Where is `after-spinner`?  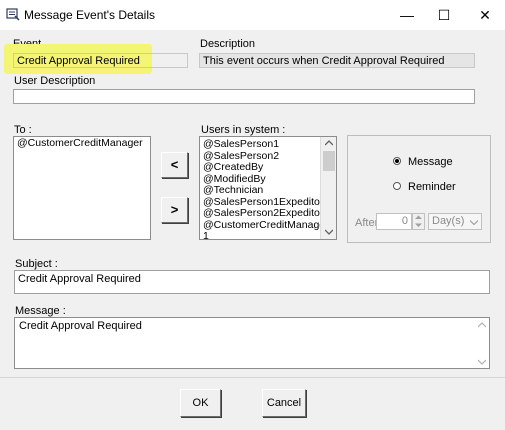 after-spinner is located at coordinates (418, 221).